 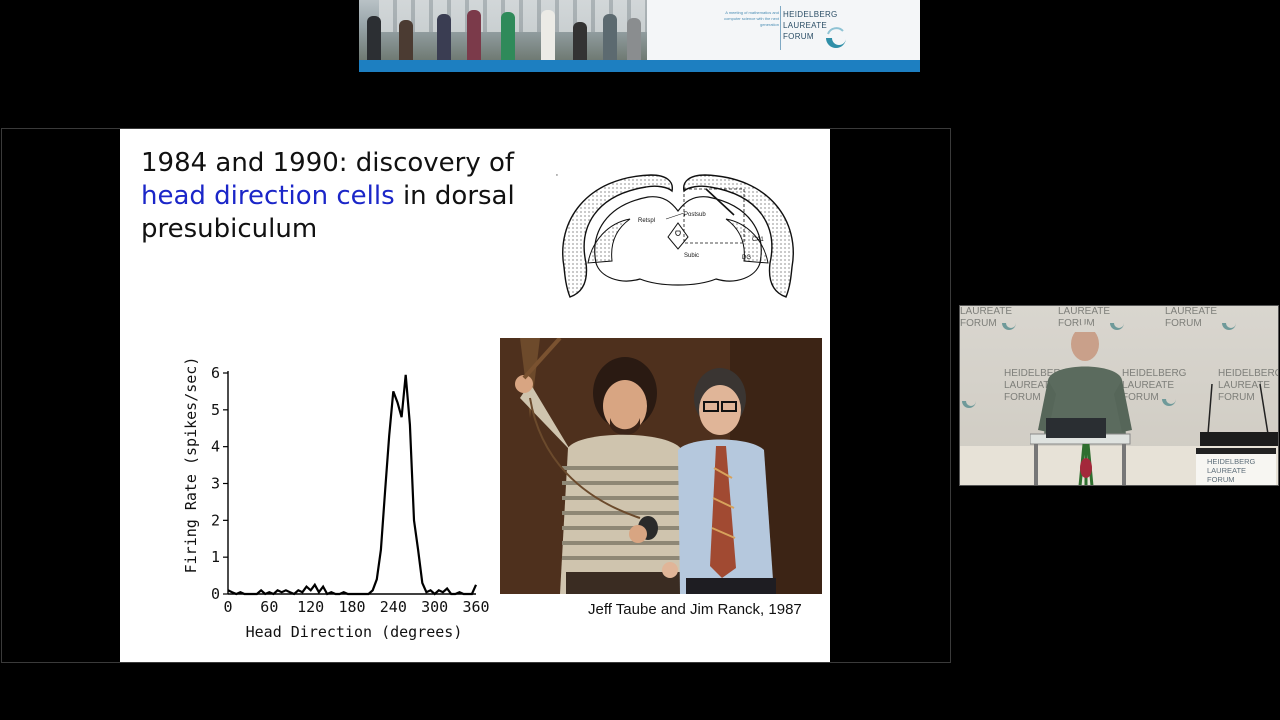 I want to click on banner-crowd-photo, so click(x=503, y=30).